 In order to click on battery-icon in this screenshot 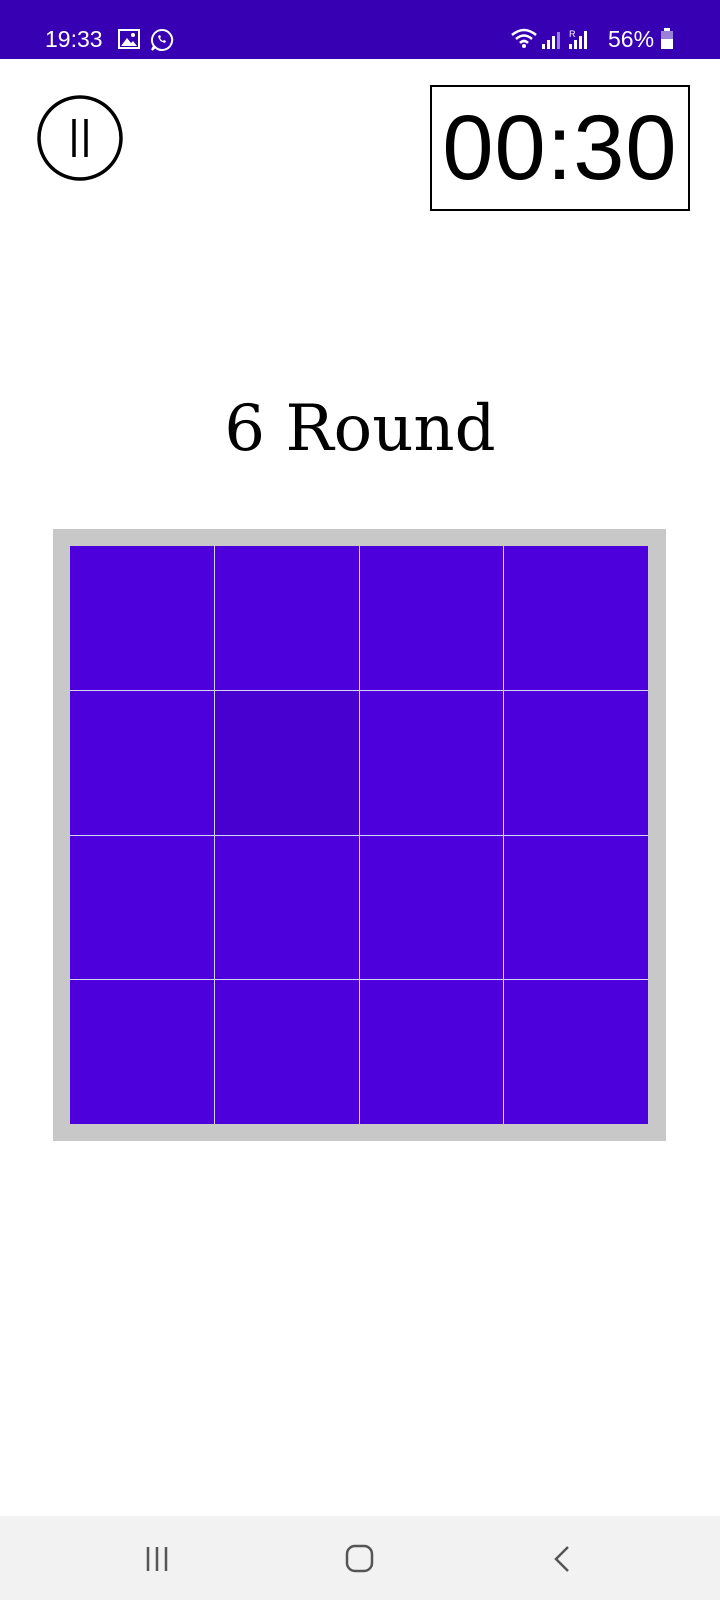, I will do `click(667, 41)`.